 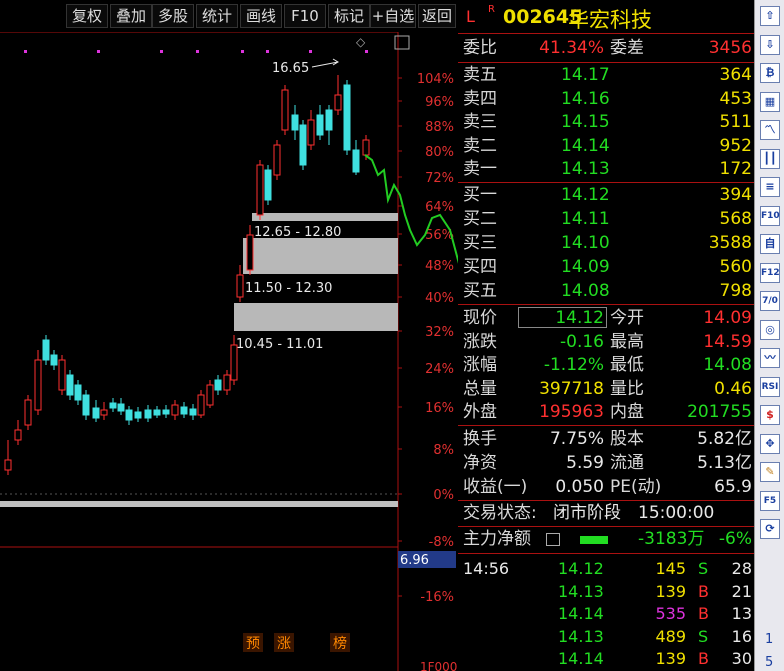 What do you see at coordinates (393, 16) in the screenshot?
I see `toolbar-button-7: +自选` at bounding box center [393, 16].